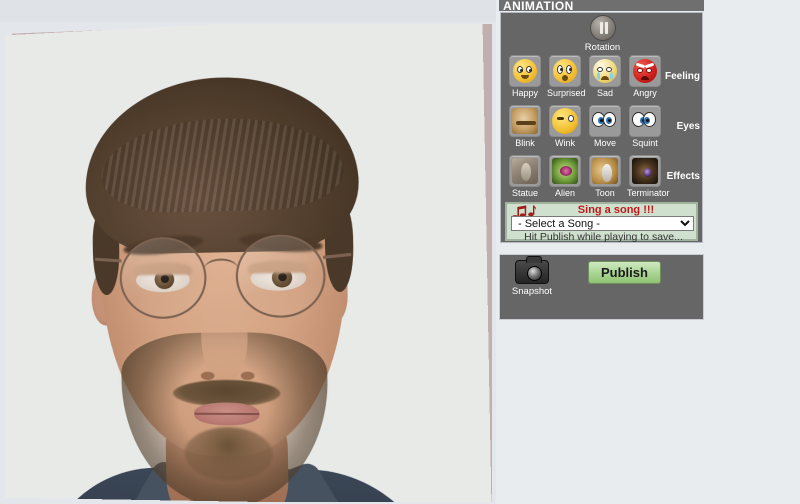 The image size is (800, 504). Describe the element at coordinates (682, 76) in the screenshot. I see `feeling-category-label: Feeling` at that location.